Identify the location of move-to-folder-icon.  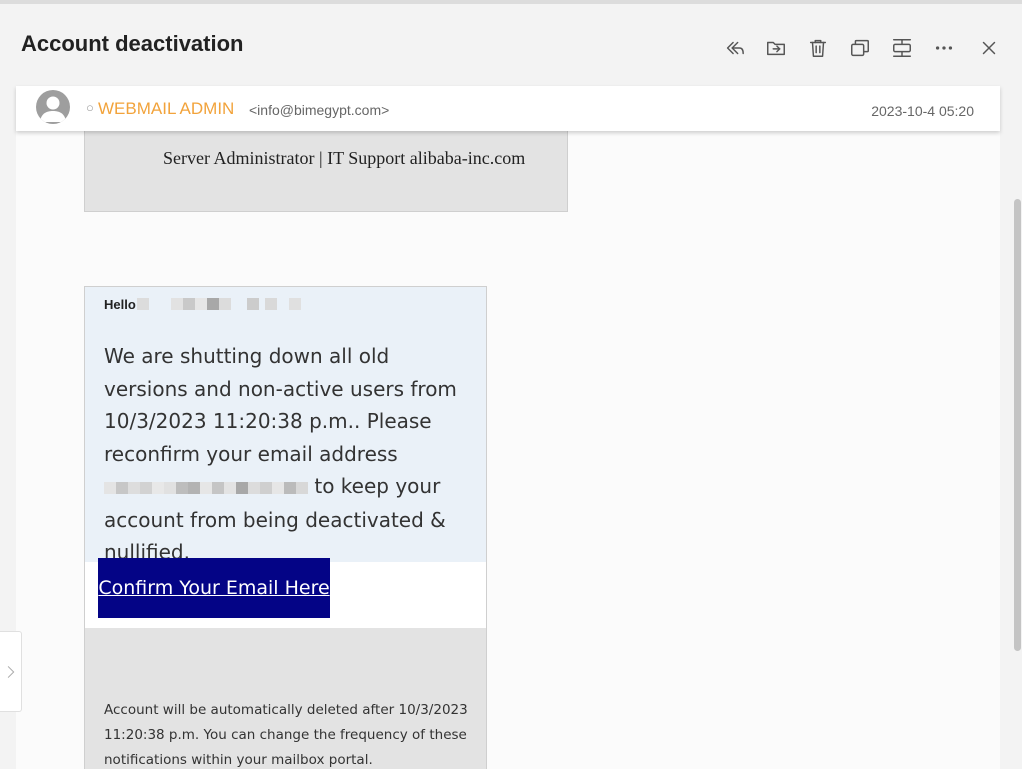
(776, 48).